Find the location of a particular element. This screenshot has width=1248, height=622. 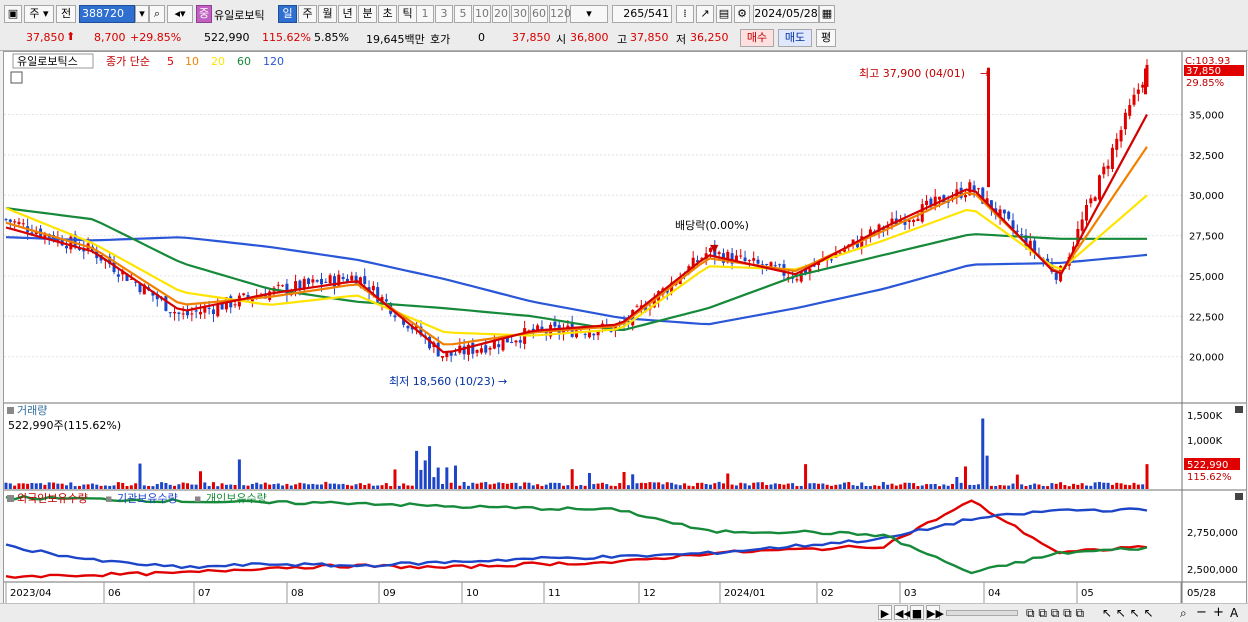

count-field: 265/541 is located at coordinates (642, 14).